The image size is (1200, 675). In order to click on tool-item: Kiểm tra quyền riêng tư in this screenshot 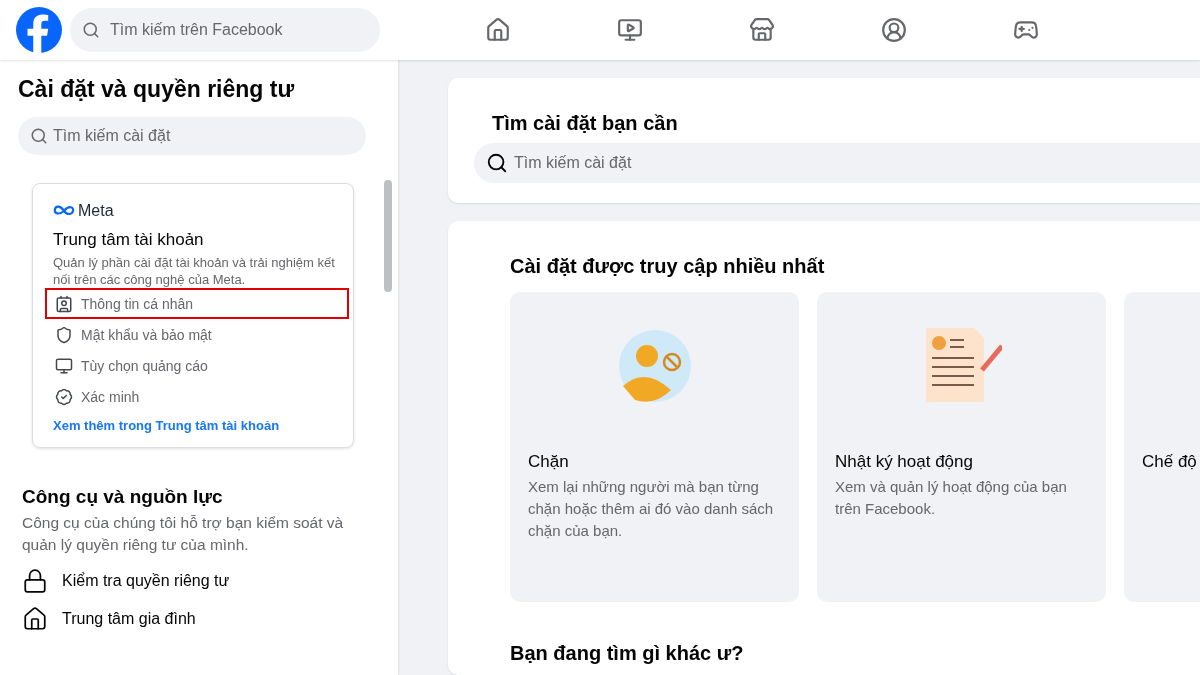, I will do `click(194, 581)`.